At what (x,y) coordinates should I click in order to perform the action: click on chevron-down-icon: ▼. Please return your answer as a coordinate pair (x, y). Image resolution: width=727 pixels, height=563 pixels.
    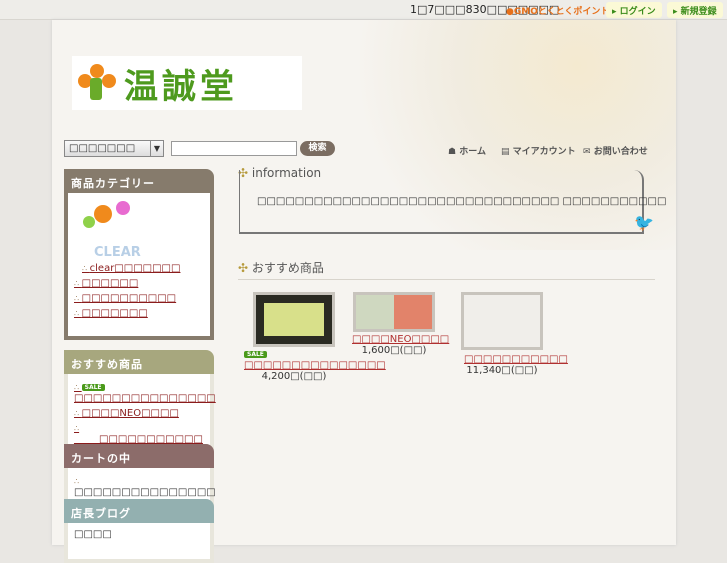
    Looking at the image, I should click on (156, 148).